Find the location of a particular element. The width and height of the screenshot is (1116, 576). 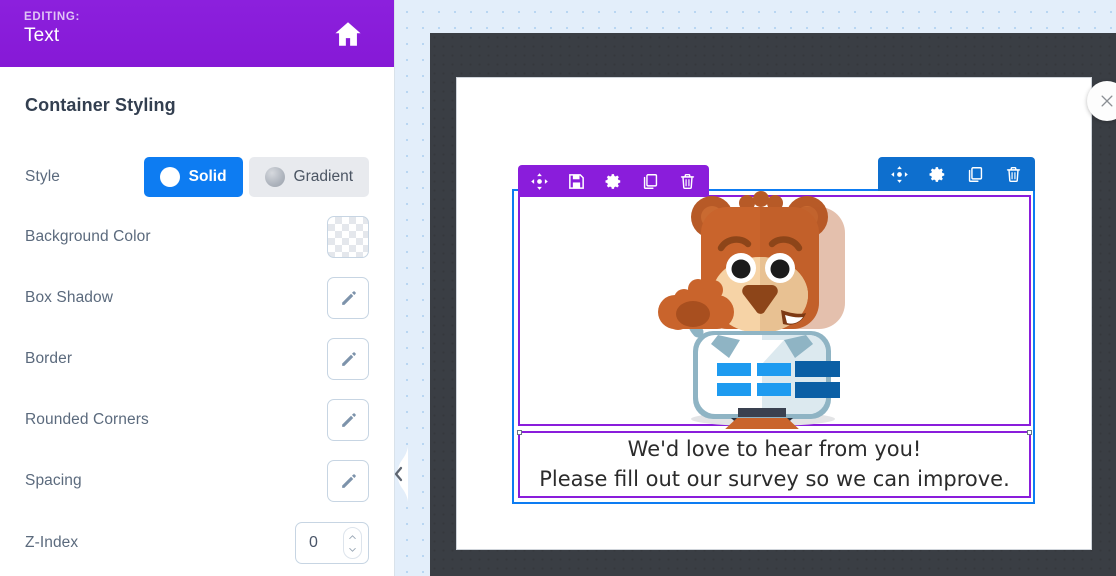

home-icon is located at coordinates (348, 34).